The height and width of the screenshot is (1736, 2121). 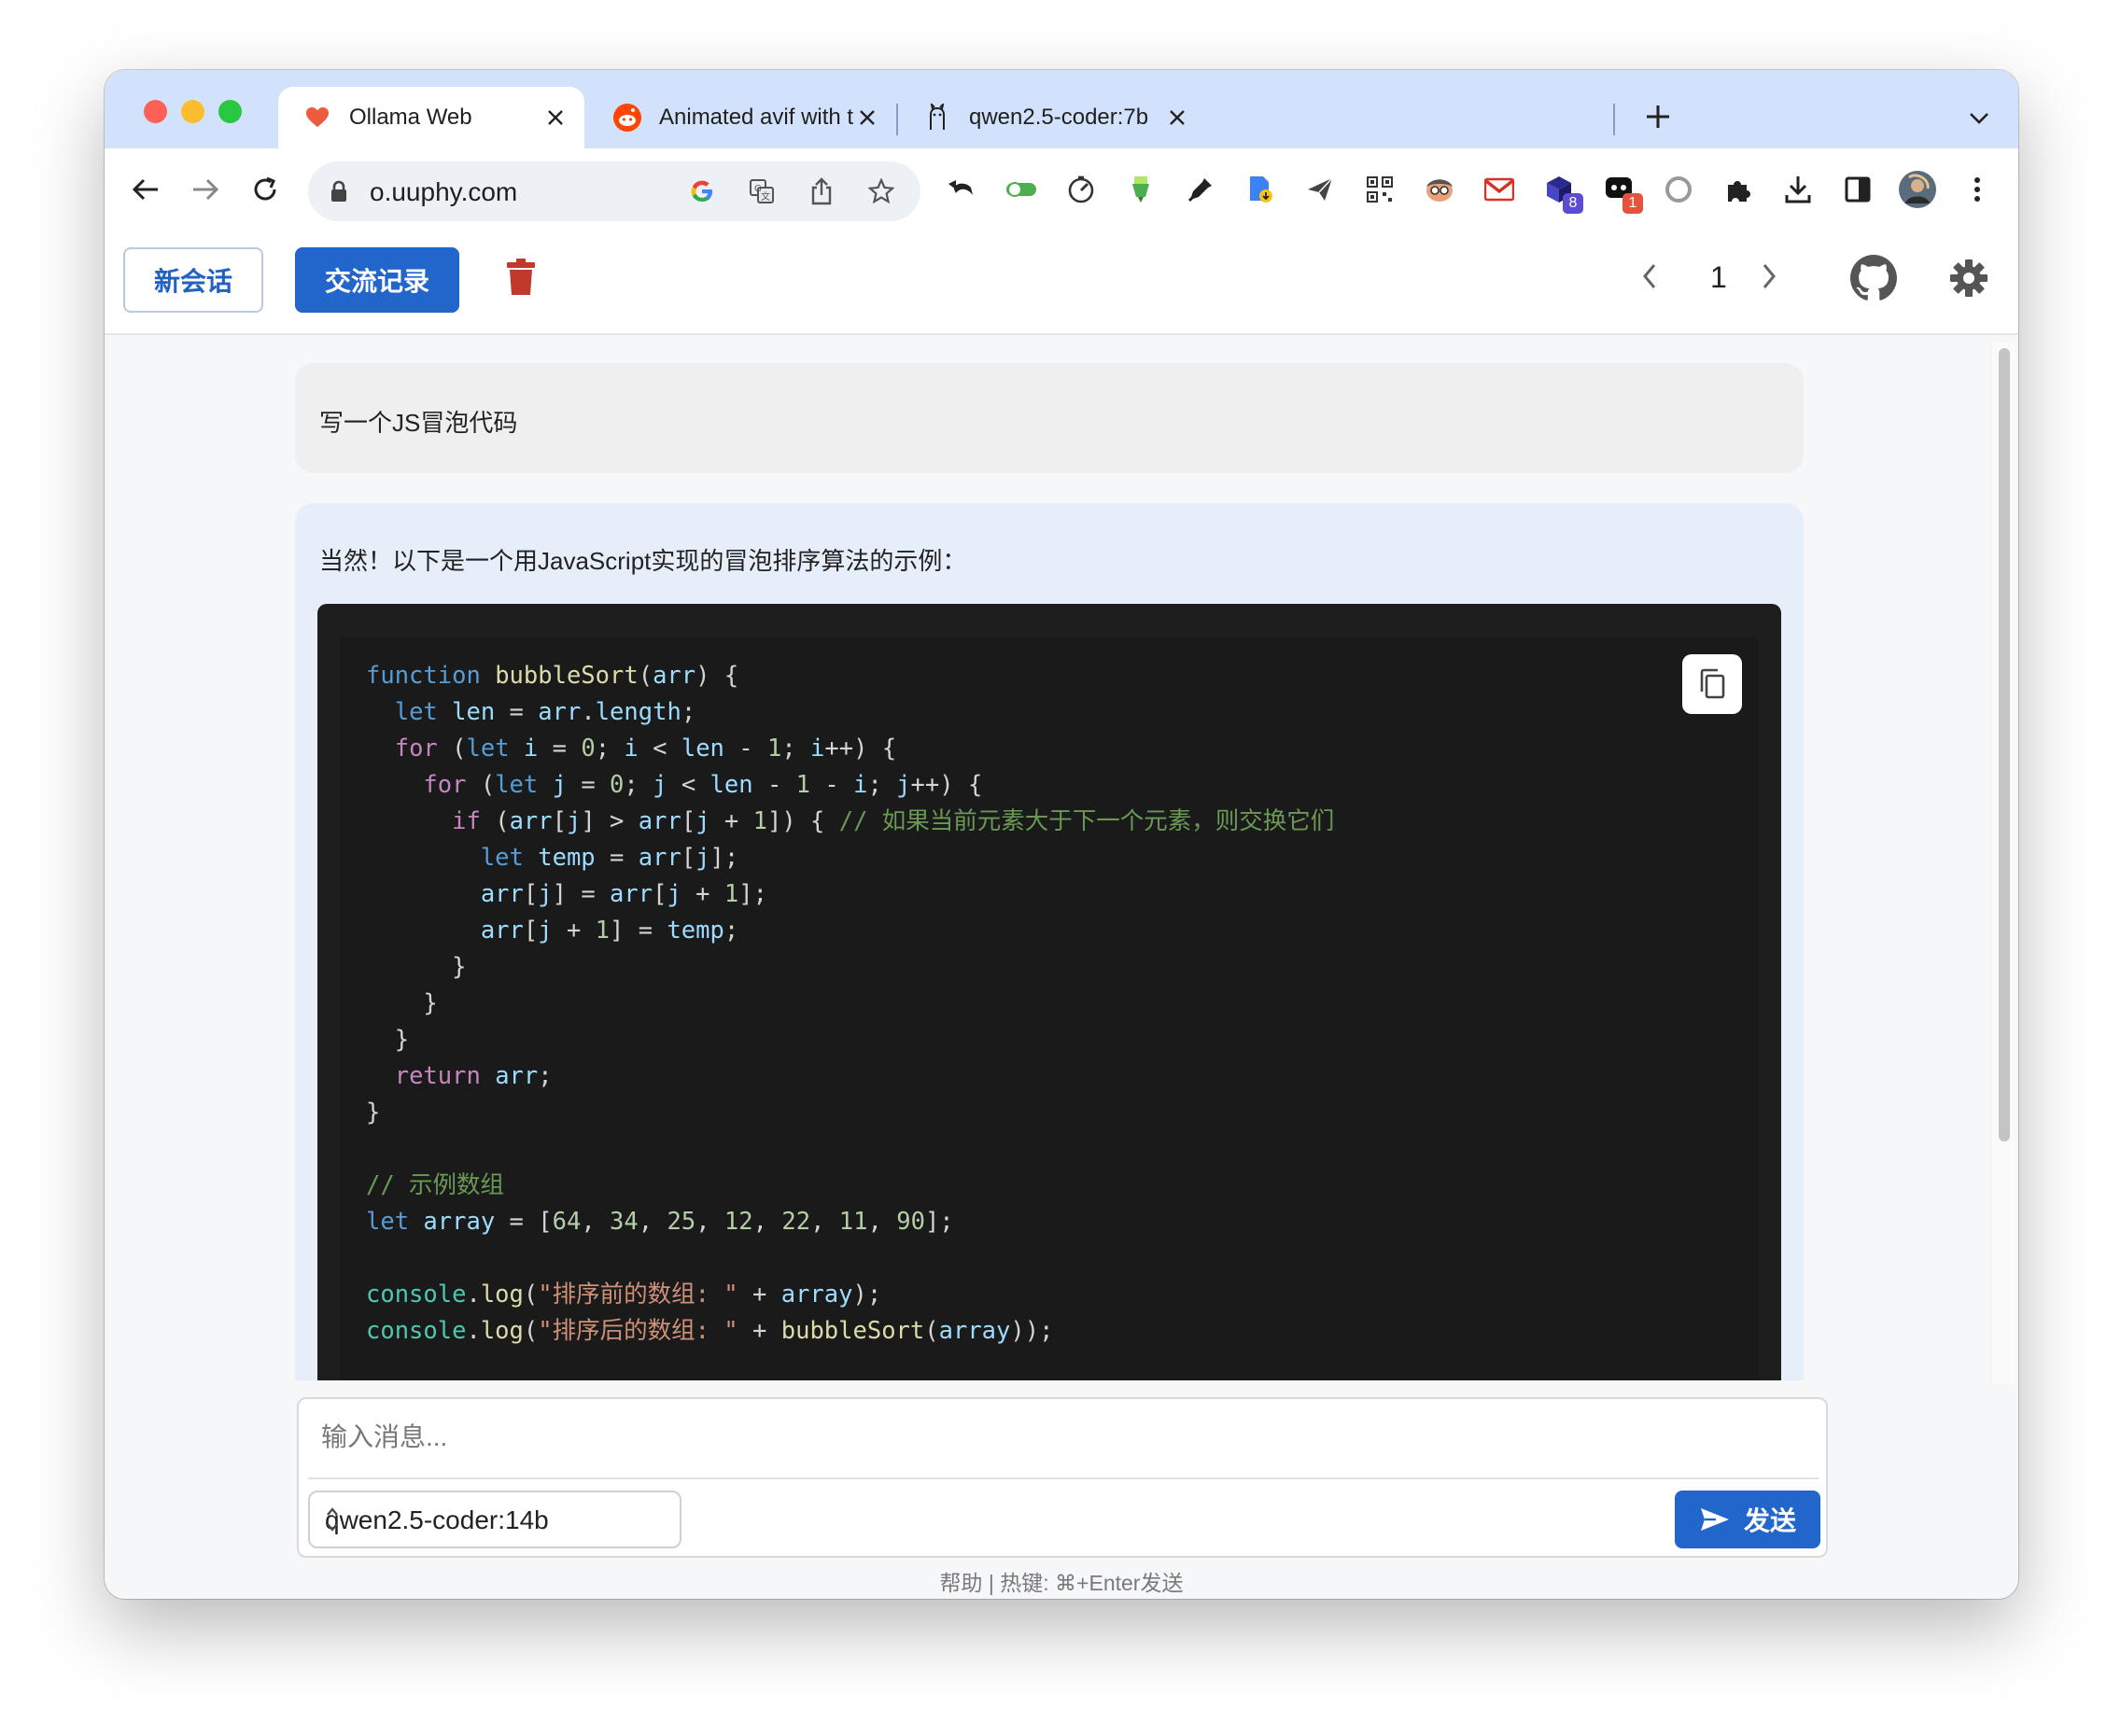 What do you see at coordinates (444, 192) in the screenshot?
I see `url-text: o.uuphy.com` at bounding box center [444, 192].